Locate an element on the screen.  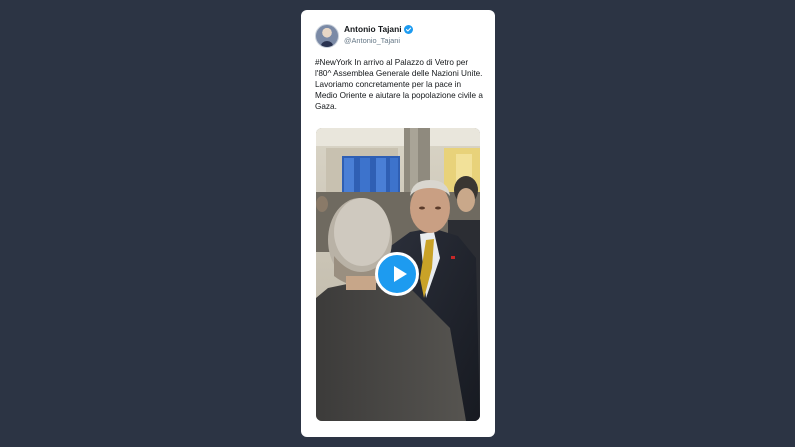
play-button is located at coordinates (397, 274).